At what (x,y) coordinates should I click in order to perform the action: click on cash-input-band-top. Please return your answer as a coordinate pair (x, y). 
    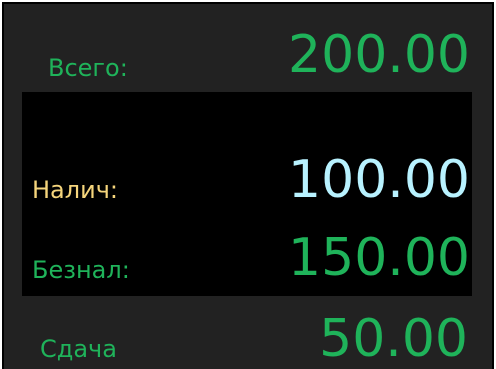
    Looking at the image, I should click on (247, 118).